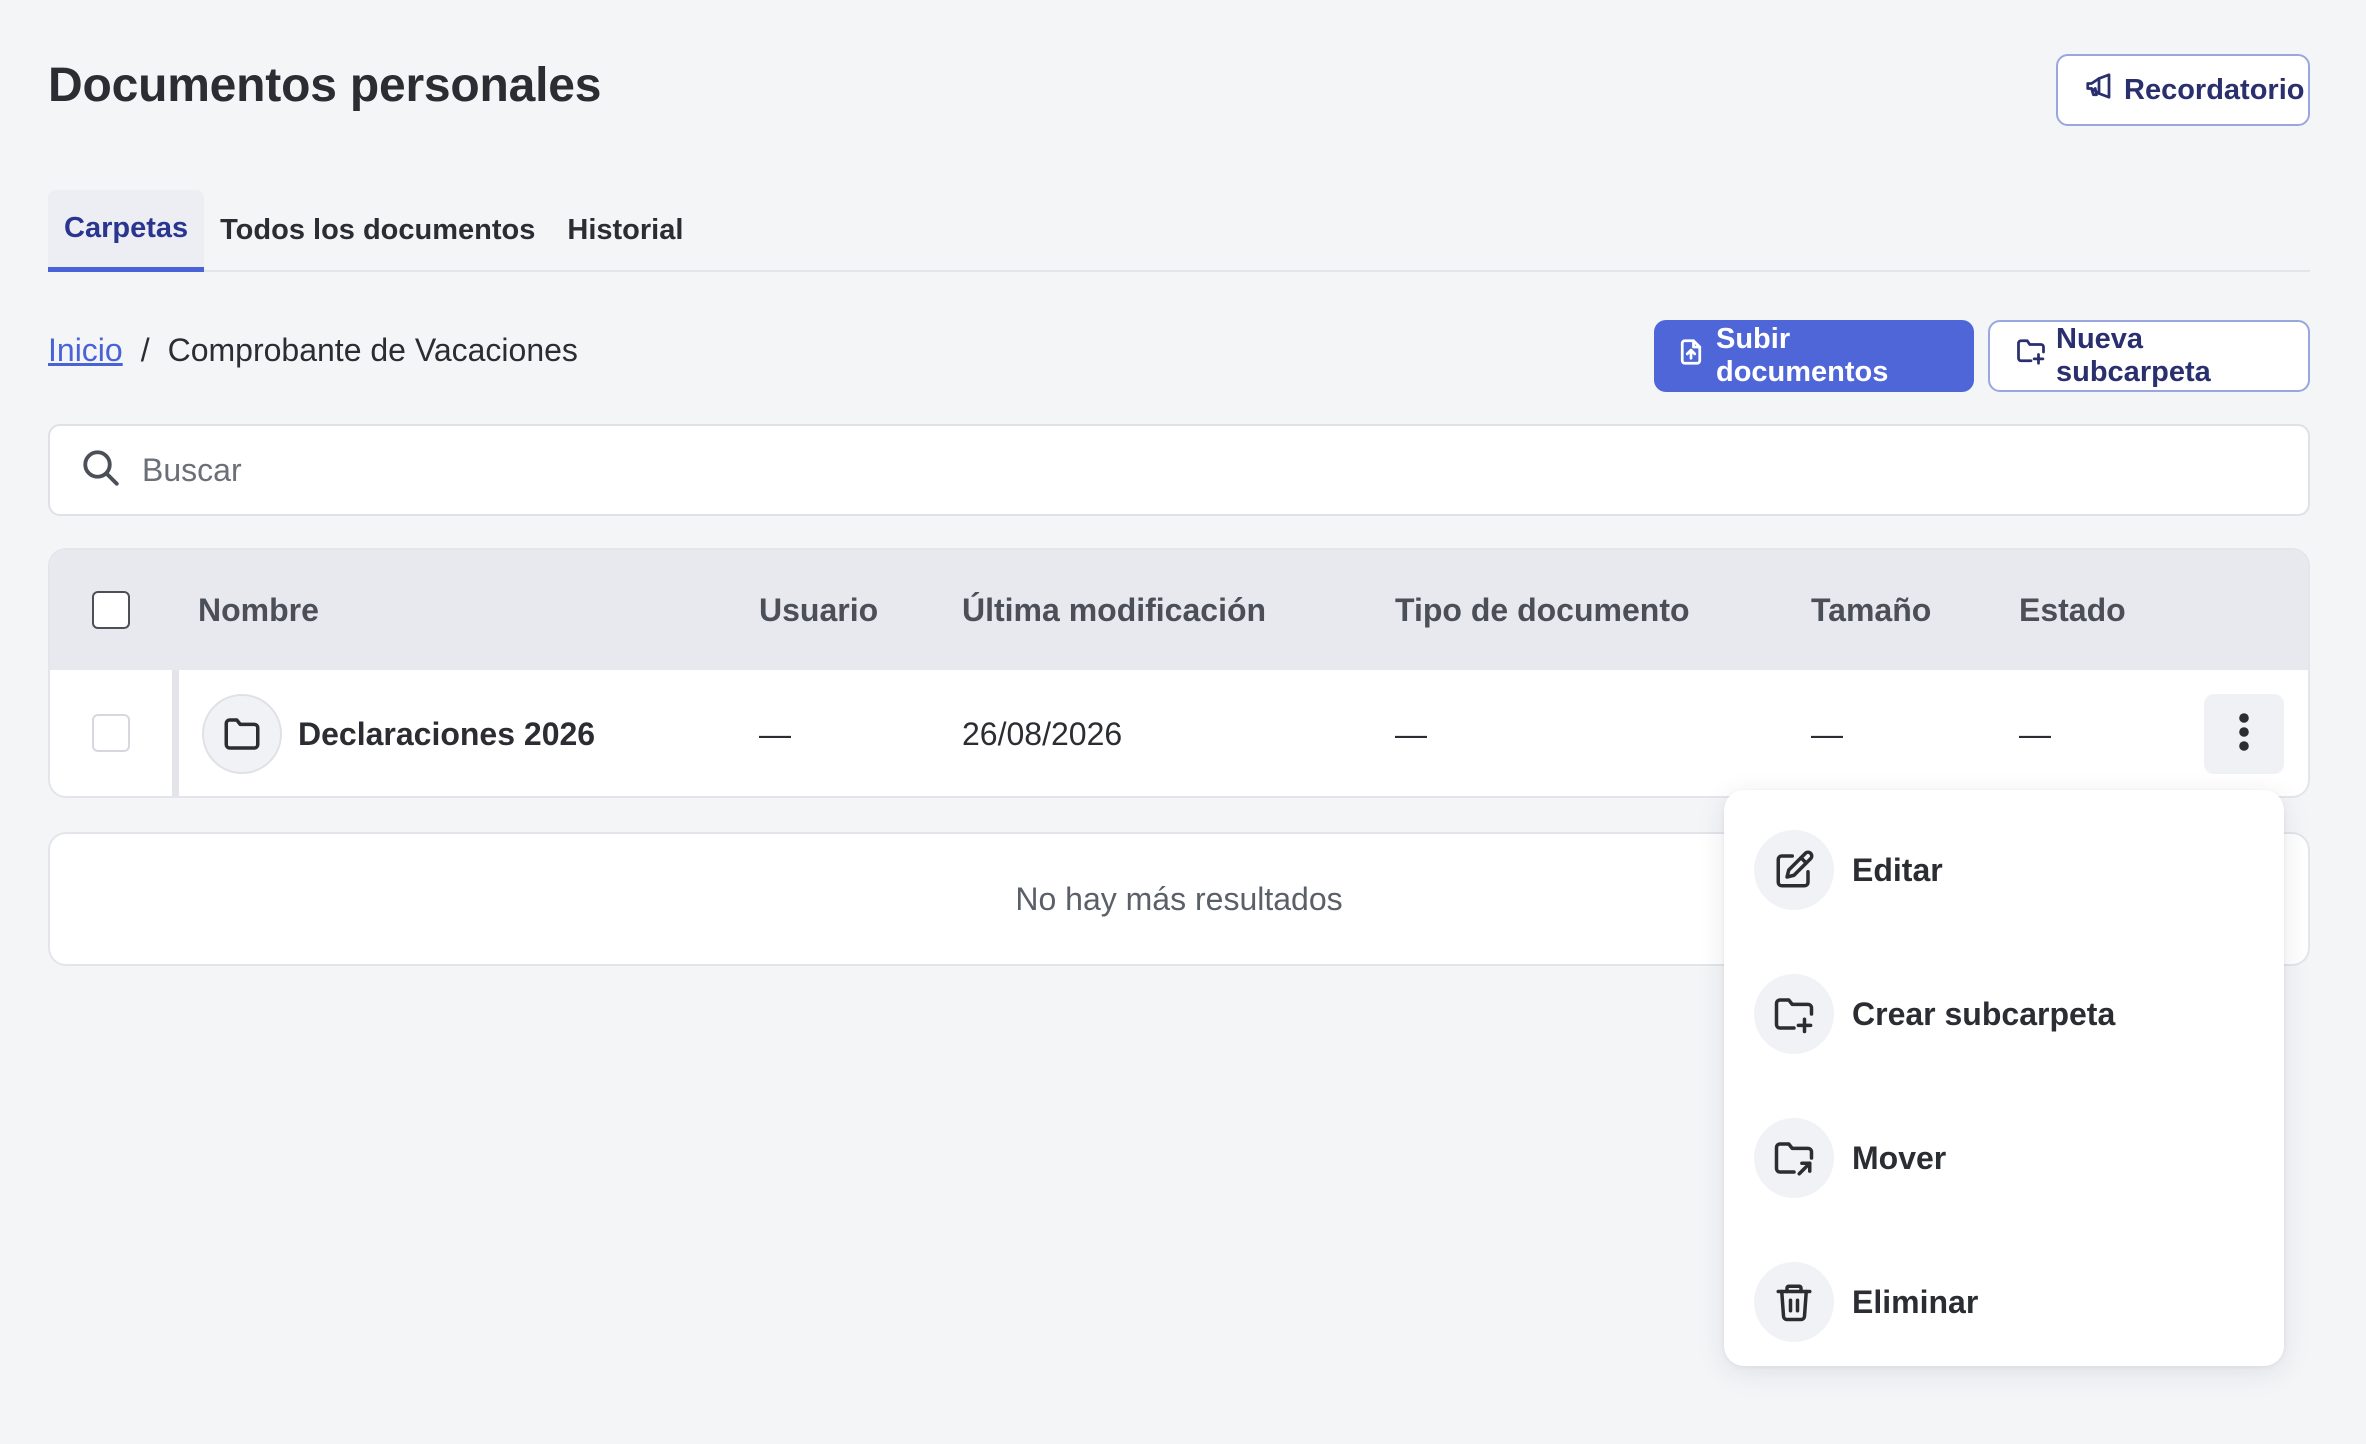 The image size is (2366, 1444). What do you see at coordinates (1871, 610) in the screenshot?
I see `column-header-tamano: Tamaño` at bounding box center [1871, 610].